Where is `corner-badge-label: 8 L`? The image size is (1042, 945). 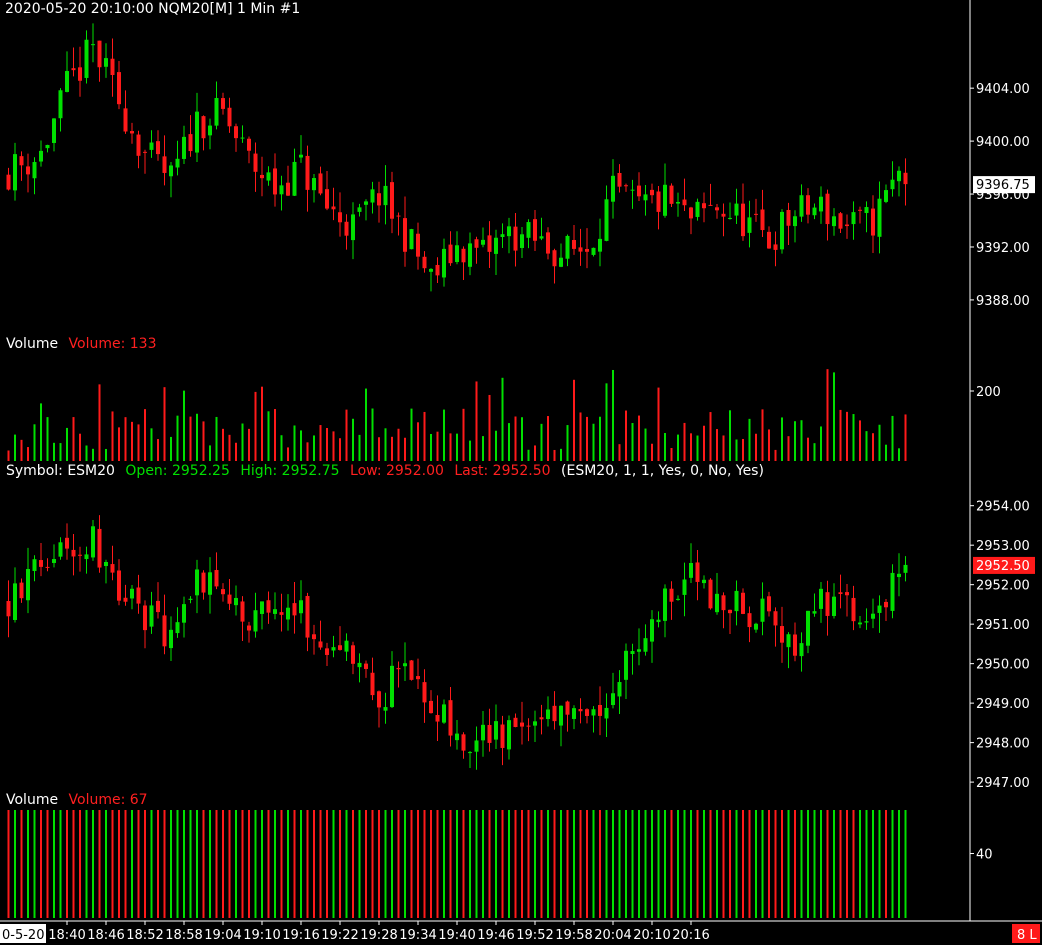
corner-badge-label: 8 L is located at coordinates (1027, 935).